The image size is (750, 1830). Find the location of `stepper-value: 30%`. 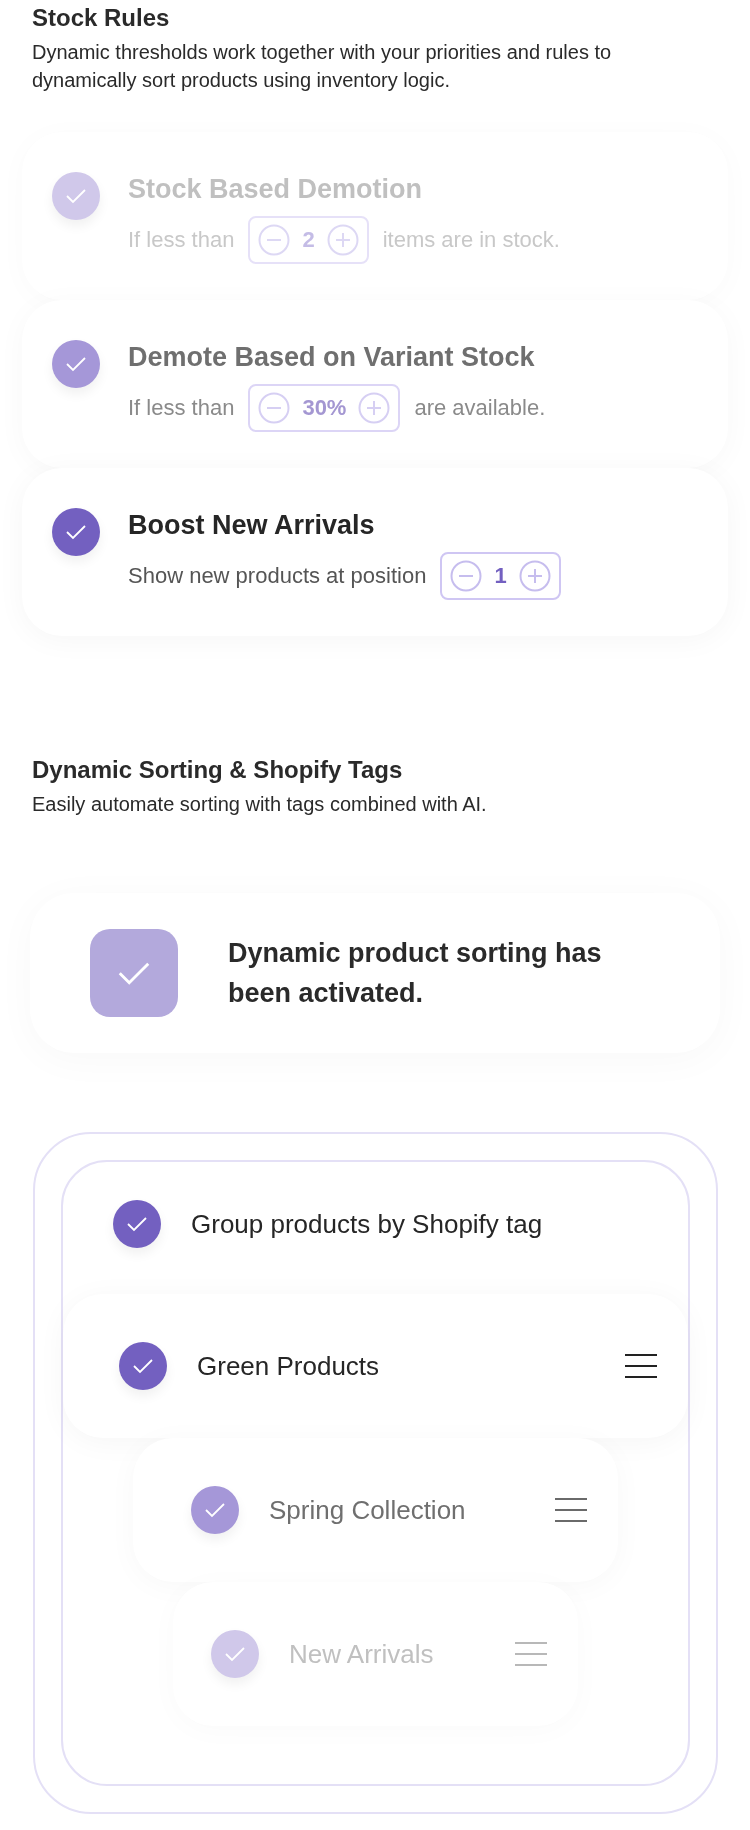

stepper-value: 30% is located at coordinates (324, 408).